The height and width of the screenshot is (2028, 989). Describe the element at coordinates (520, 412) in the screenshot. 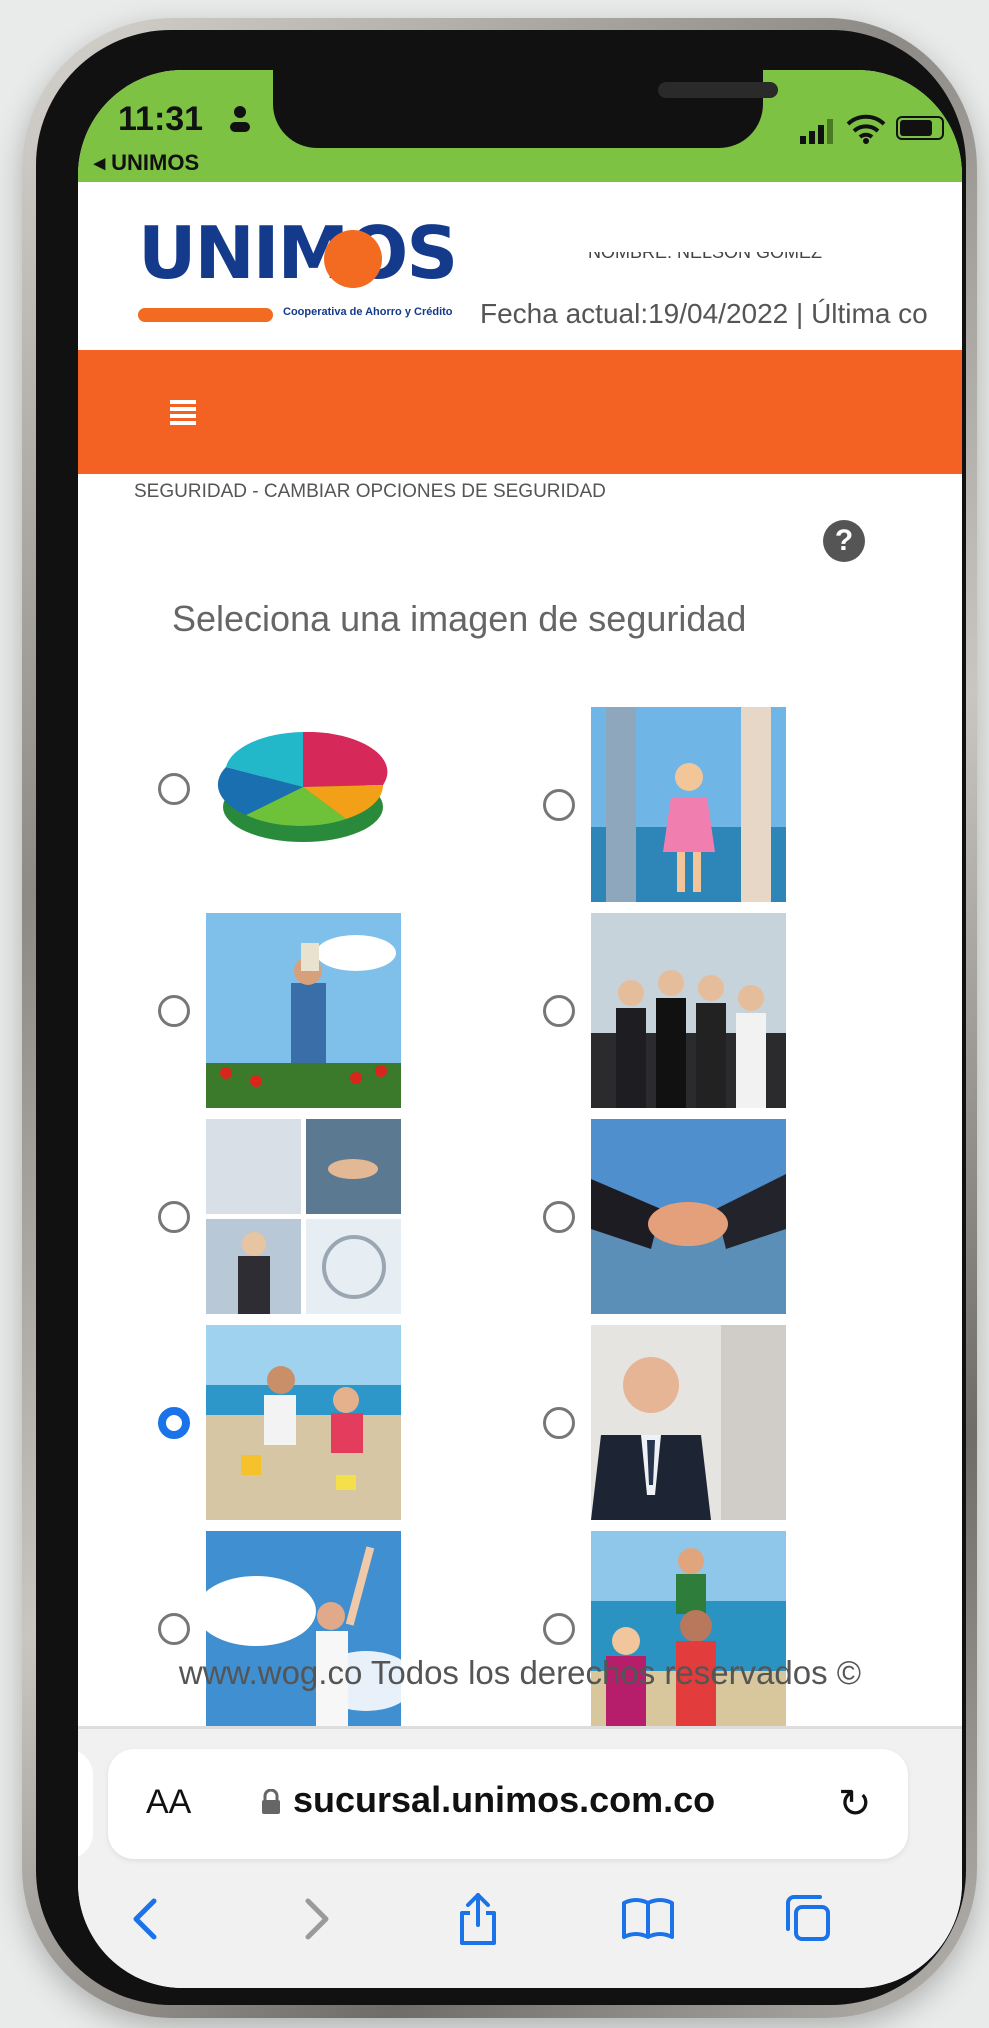

I see `nav-bar` at that location.